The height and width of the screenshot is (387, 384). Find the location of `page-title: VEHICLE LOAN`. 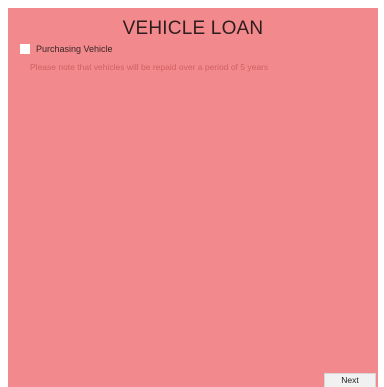

page-title: VEHICLE LOAN is located at coordinates (193, 28).